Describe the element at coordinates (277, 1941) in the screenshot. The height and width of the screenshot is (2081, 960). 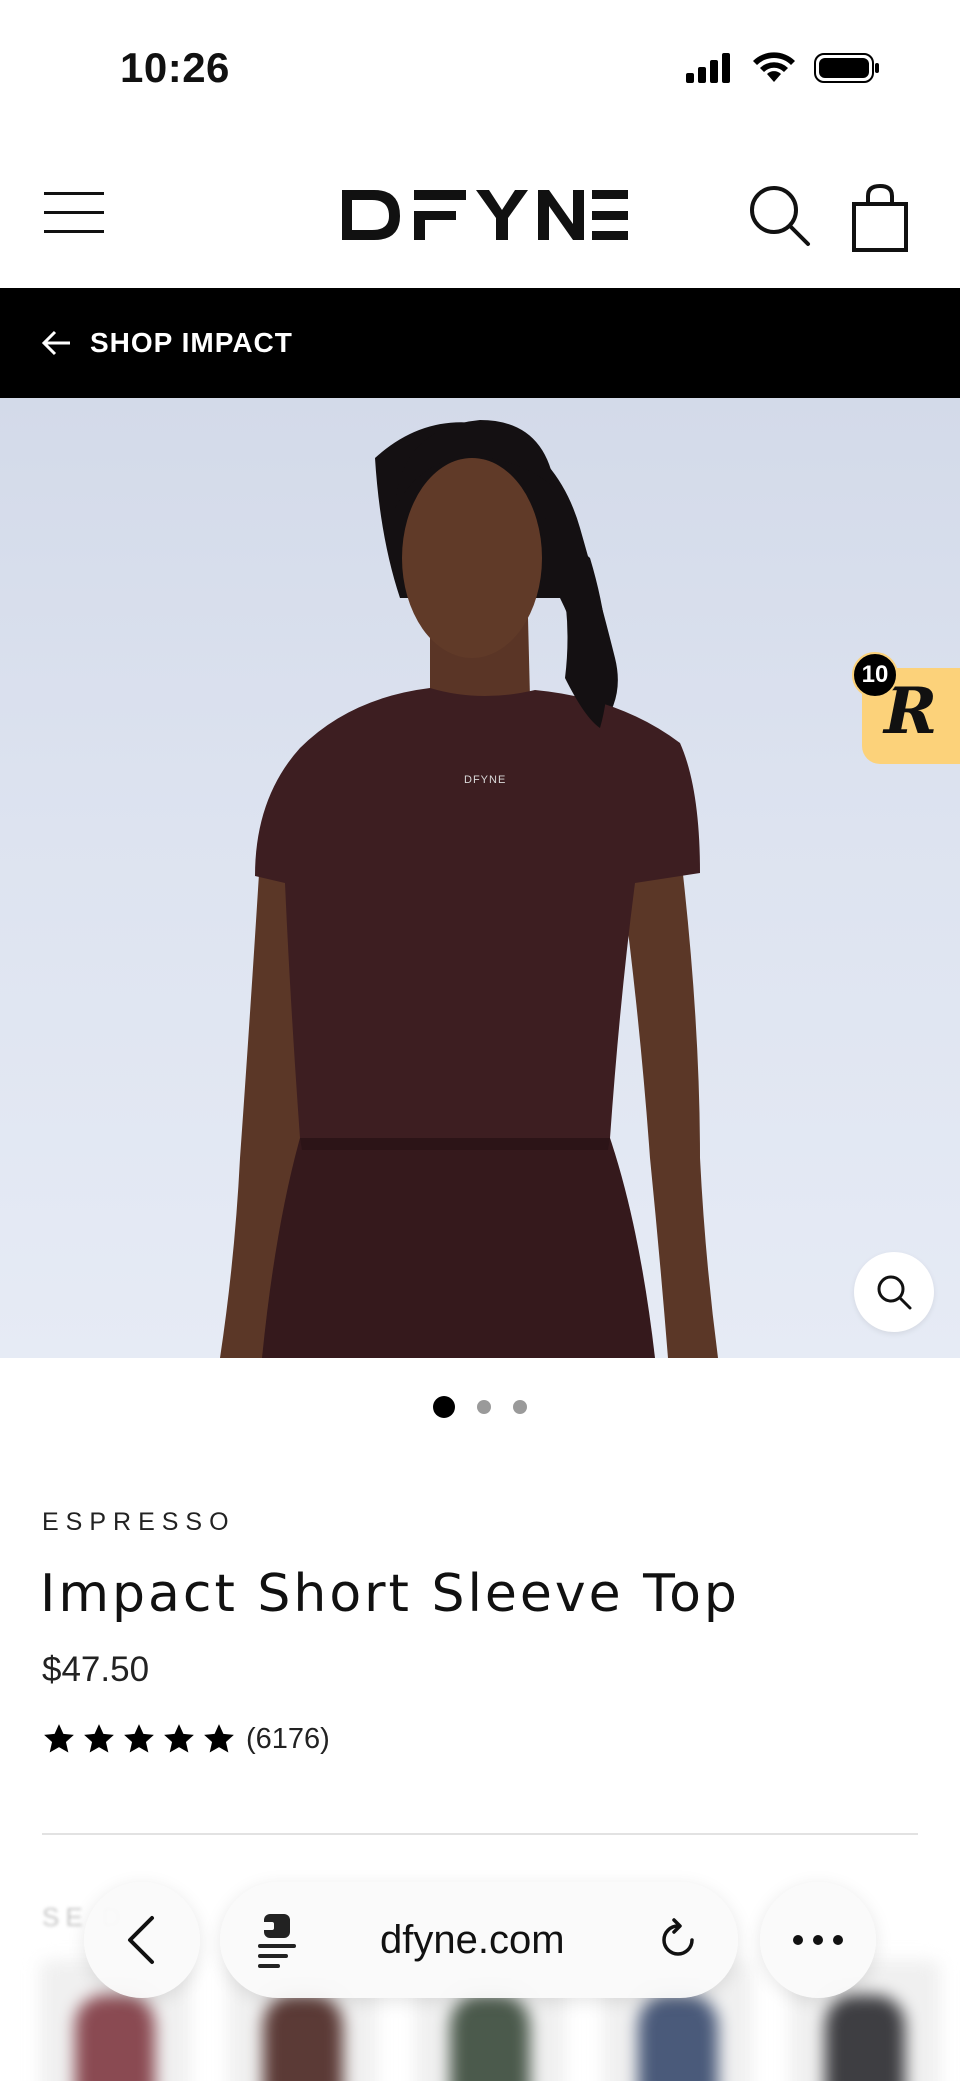
I see `reader-icon` at that location.